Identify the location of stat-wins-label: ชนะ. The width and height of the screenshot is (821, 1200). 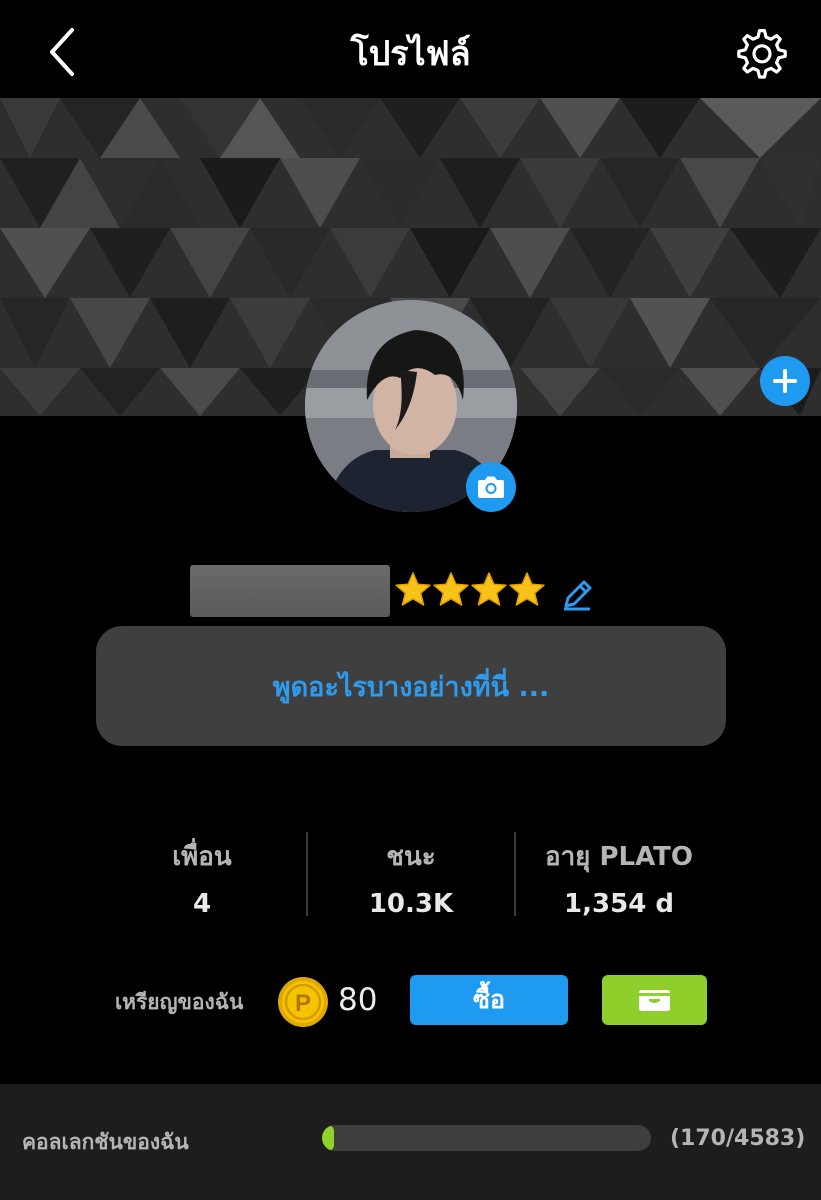
(411, 857).